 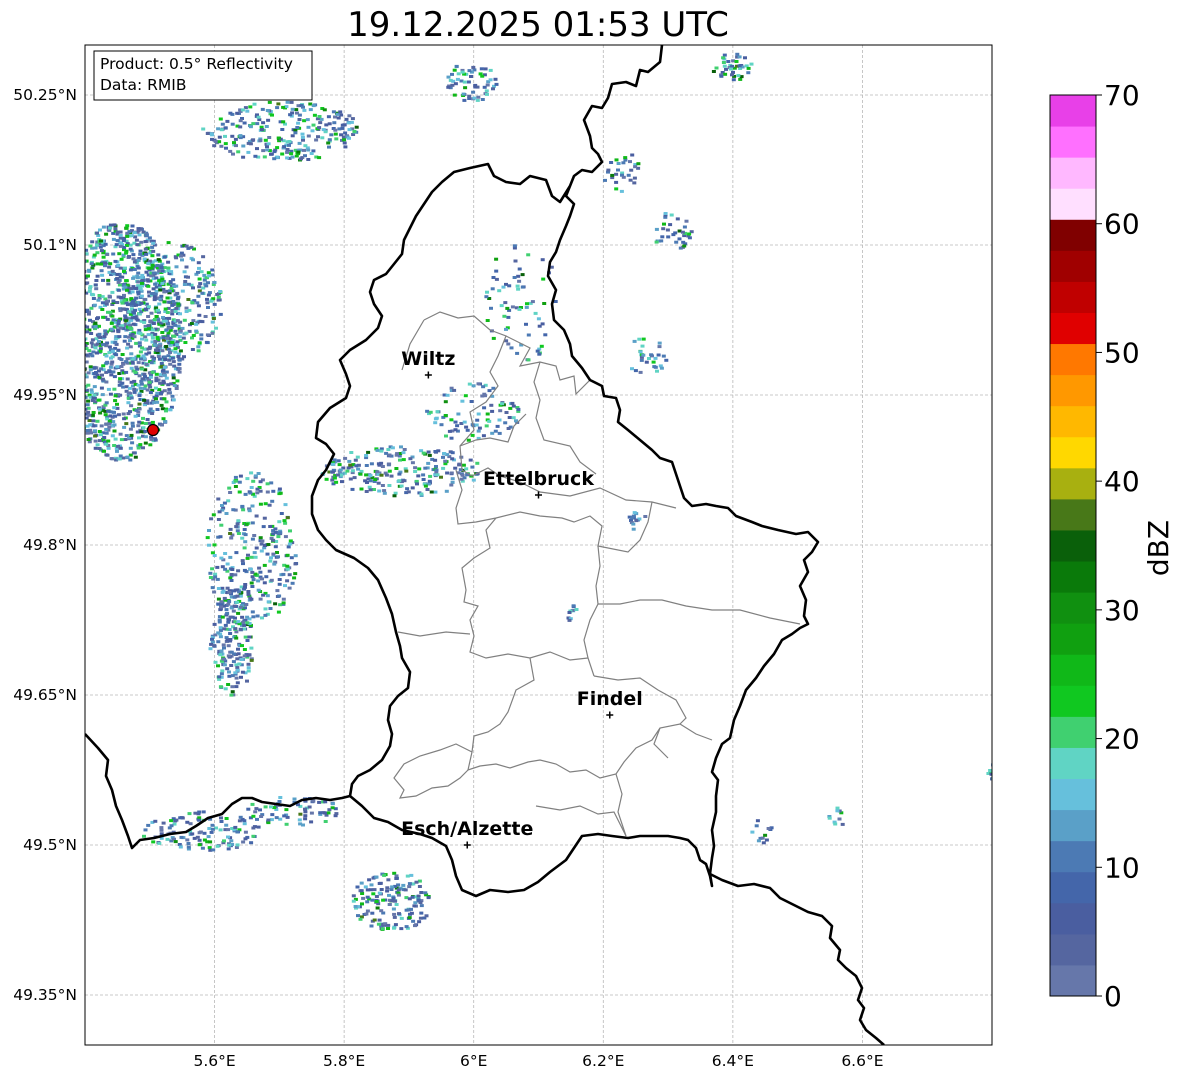 What do you see at coordinates (603, 1061) in the screenshot?
I see `x-tick-label: 6.2°E` at bounding box center [603, 1061].